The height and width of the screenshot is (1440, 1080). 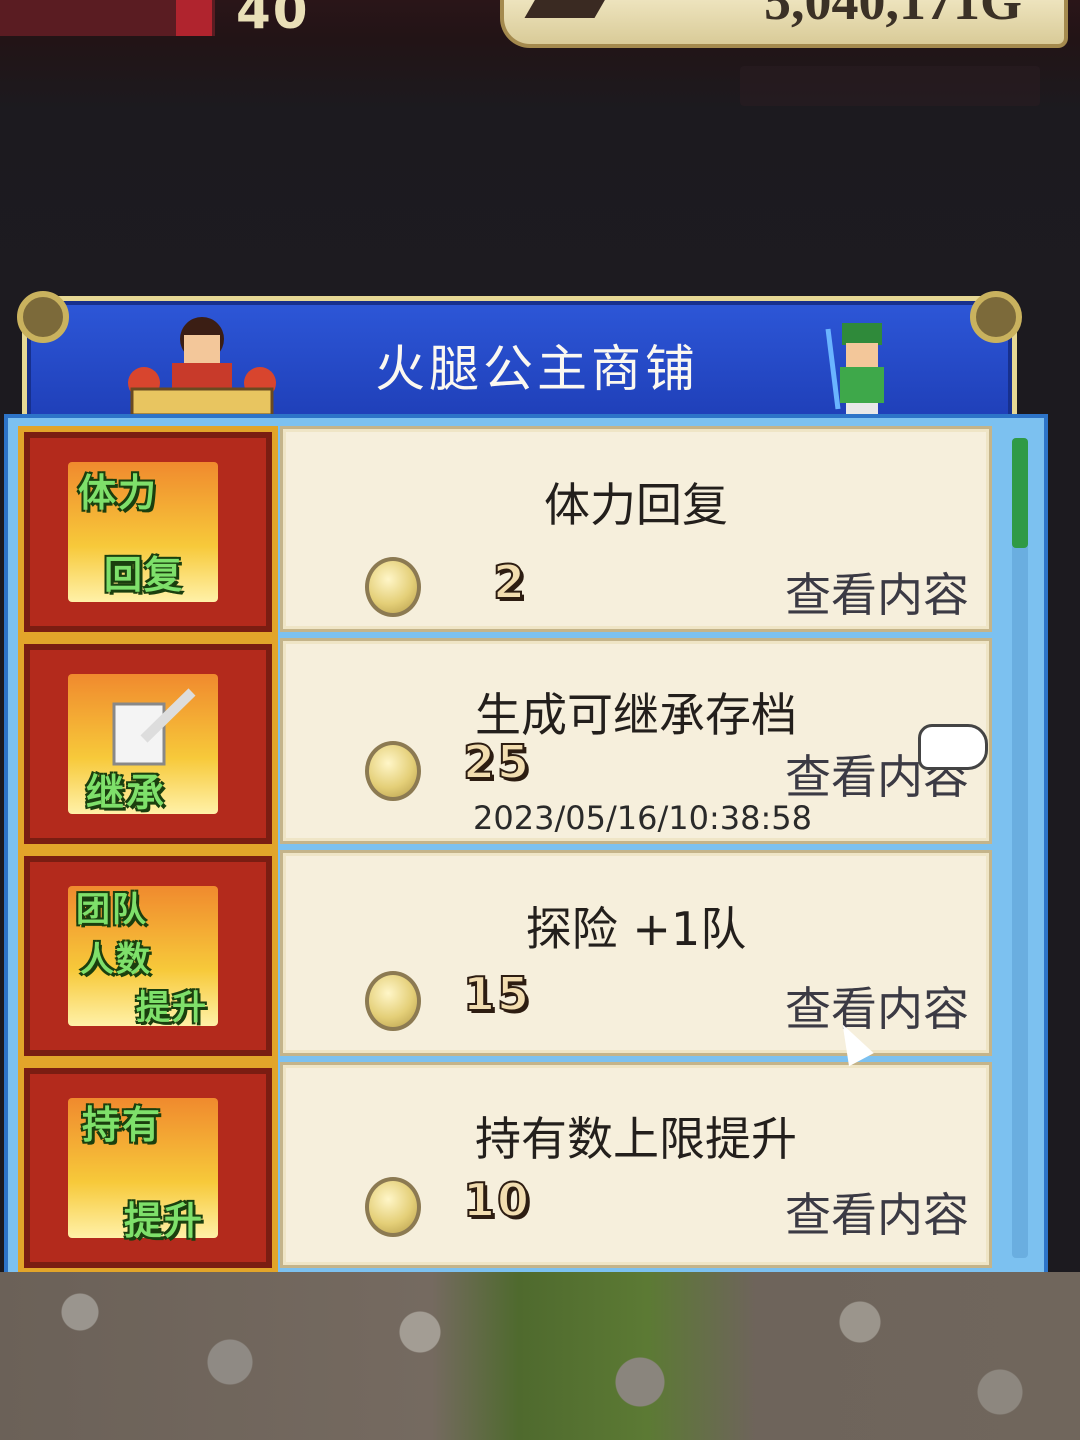 I want to click on shop-item-row: 生成可继承存档 25 查看内容 2023/05/16/10:38:58, so click(x=636, y=741).